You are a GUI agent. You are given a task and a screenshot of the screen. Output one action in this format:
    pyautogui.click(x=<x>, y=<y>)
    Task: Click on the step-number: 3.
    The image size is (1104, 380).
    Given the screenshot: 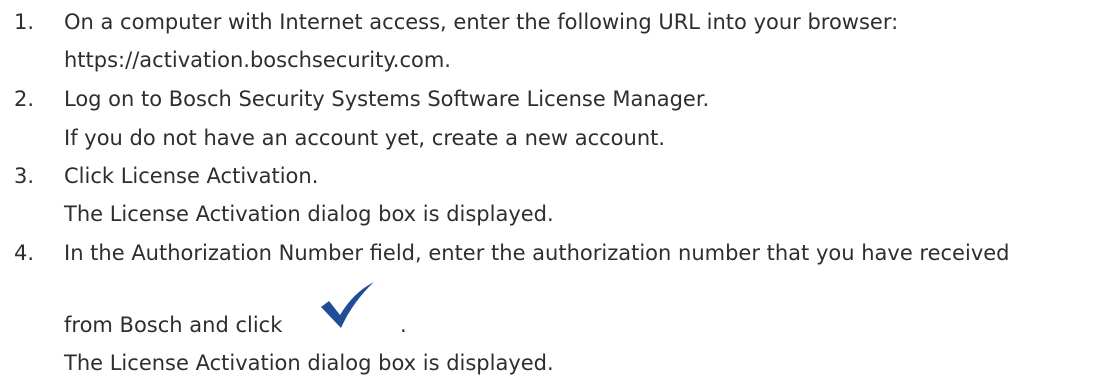 What is the action you would take?
    pyautogui.click(x=24, y=176)
    